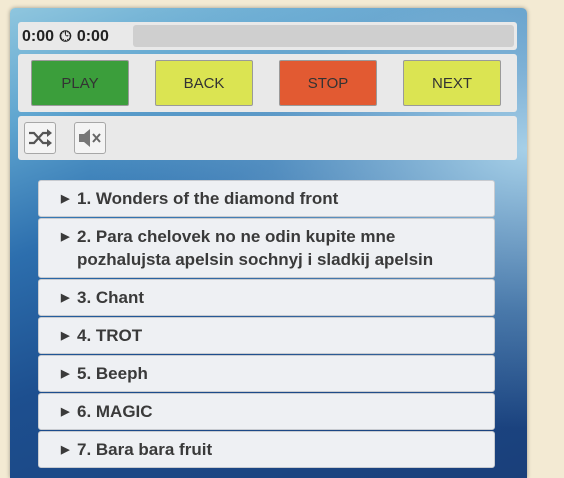 This screenshot has height=478, width=564. I want to click on shuffle-icon, so click(40, 138).